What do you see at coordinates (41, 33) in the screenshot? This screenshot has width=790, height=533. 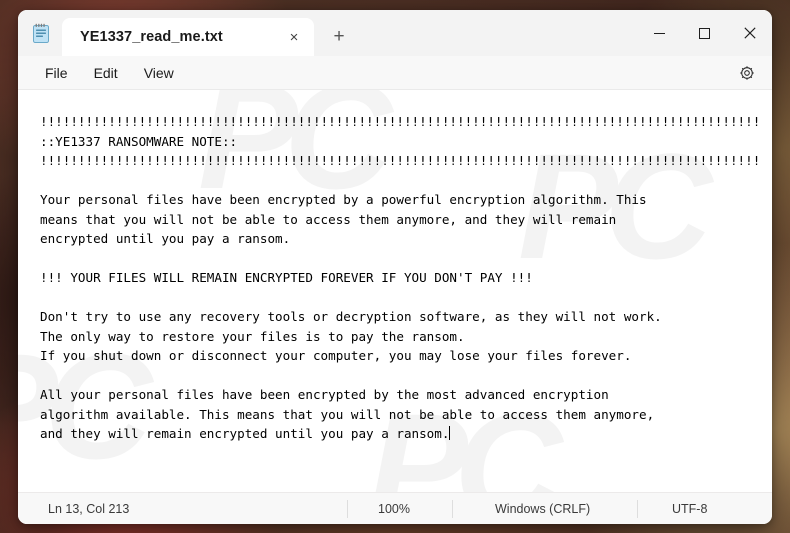 I see `notepad-icon` at bounding box center [41, 33].